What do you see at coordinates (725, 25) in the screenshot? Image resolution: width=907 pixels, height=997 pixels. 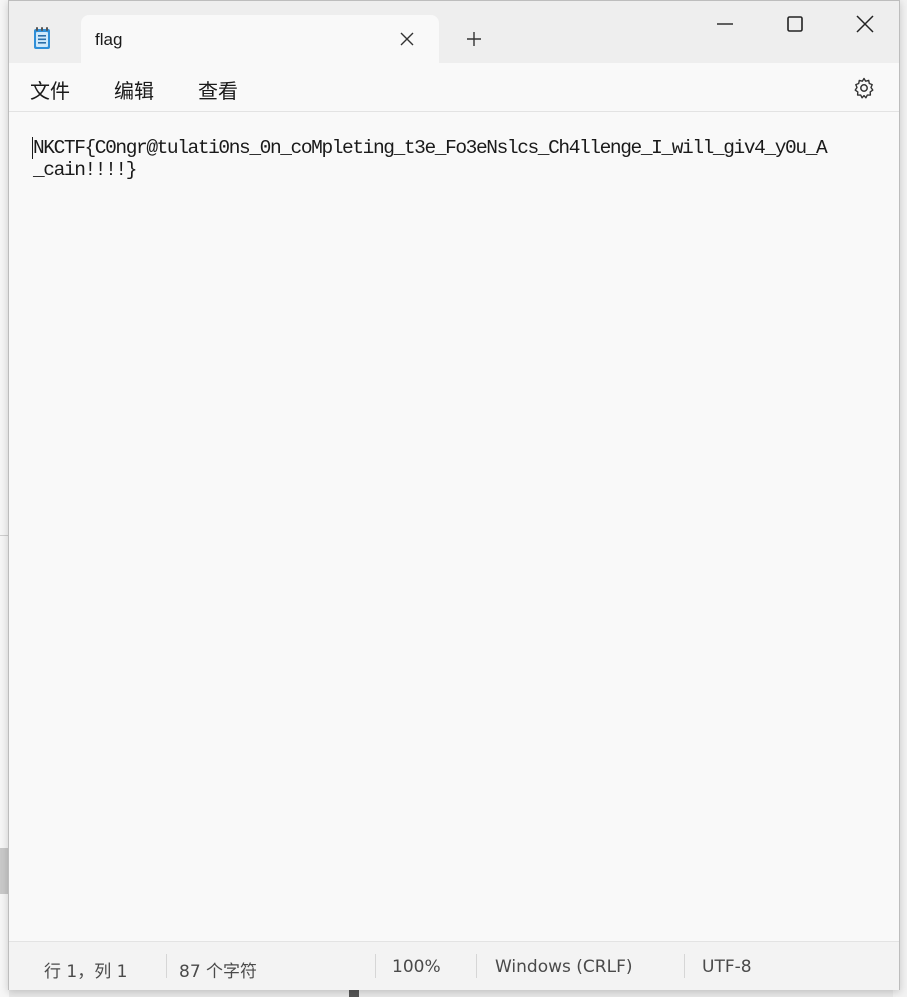 I see `minimize-icon` at bounding box center [725, 25].